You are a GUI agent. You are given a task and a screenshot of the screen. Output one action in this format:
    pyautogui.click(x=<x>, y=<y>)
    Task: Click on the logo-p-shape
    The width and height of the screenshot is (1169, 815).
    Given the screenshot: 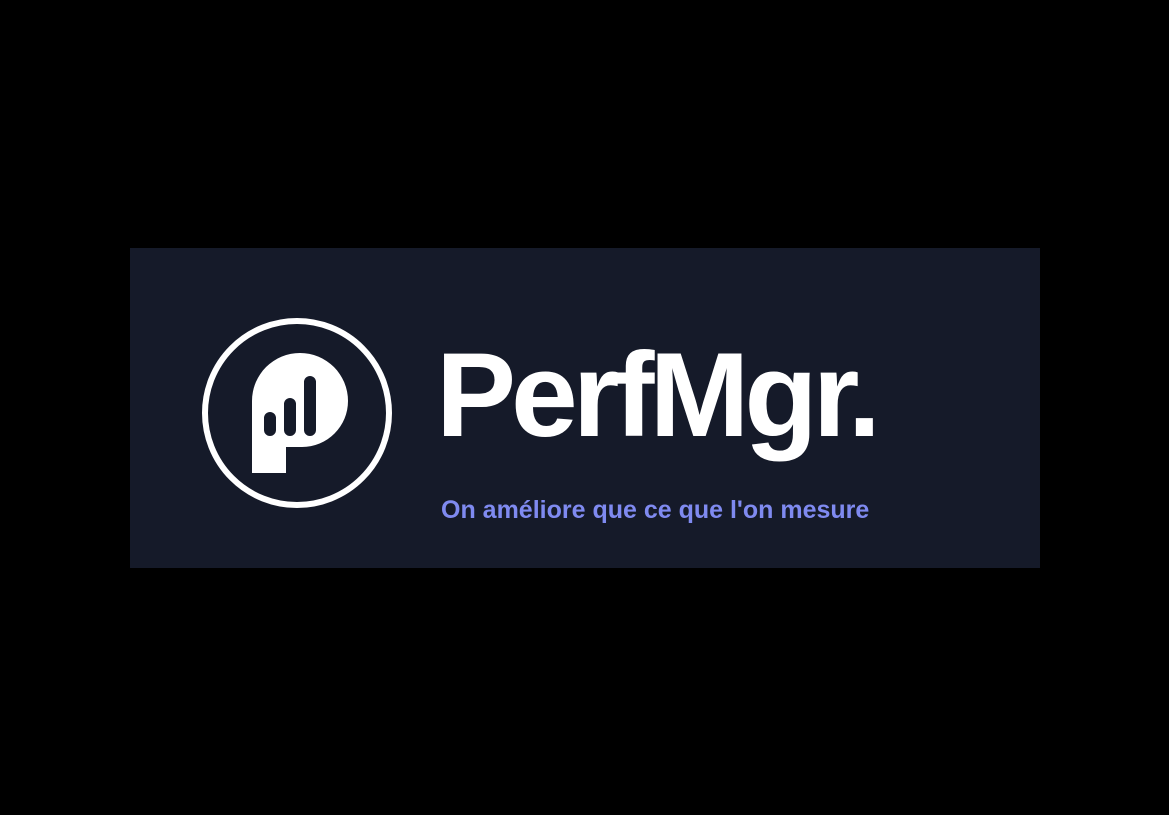 What is the action you would take?
    pyautogui.click(x=300, y=413)
    